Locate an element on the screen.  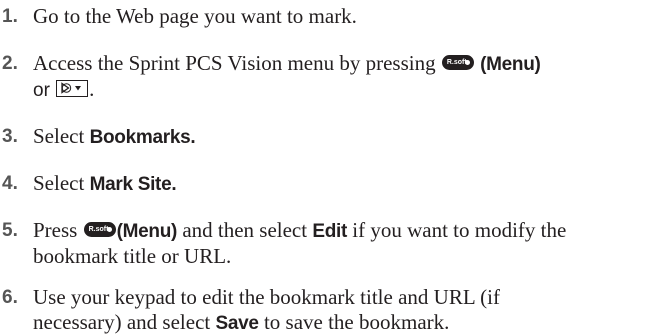
step-number: 2. is located at coordinates (10, 63).